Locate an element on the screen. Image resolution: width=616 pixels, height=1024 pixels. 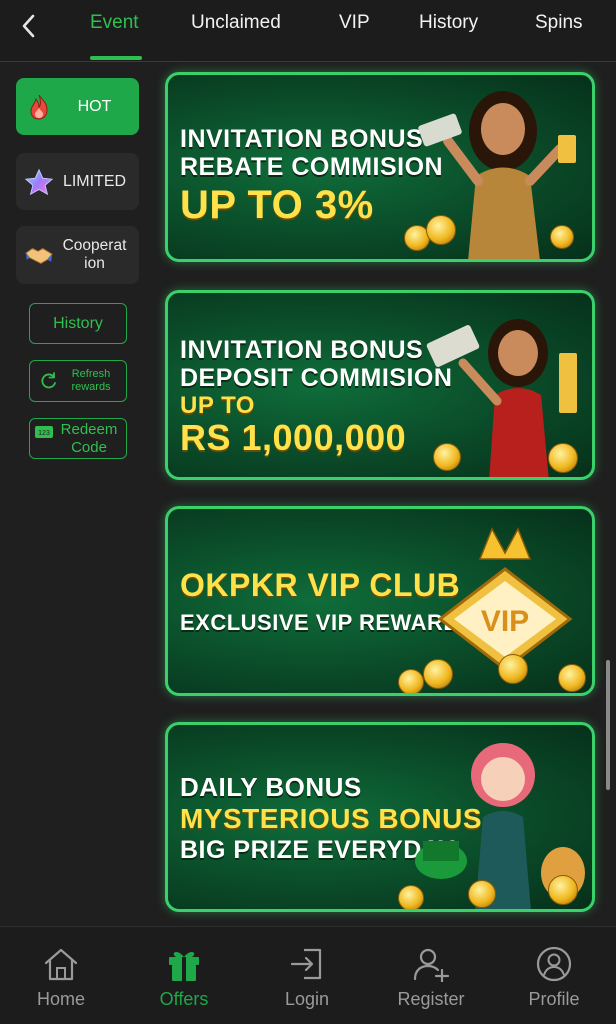
banner-line: REBATE COMMISION is located at coordinates (312, 167).